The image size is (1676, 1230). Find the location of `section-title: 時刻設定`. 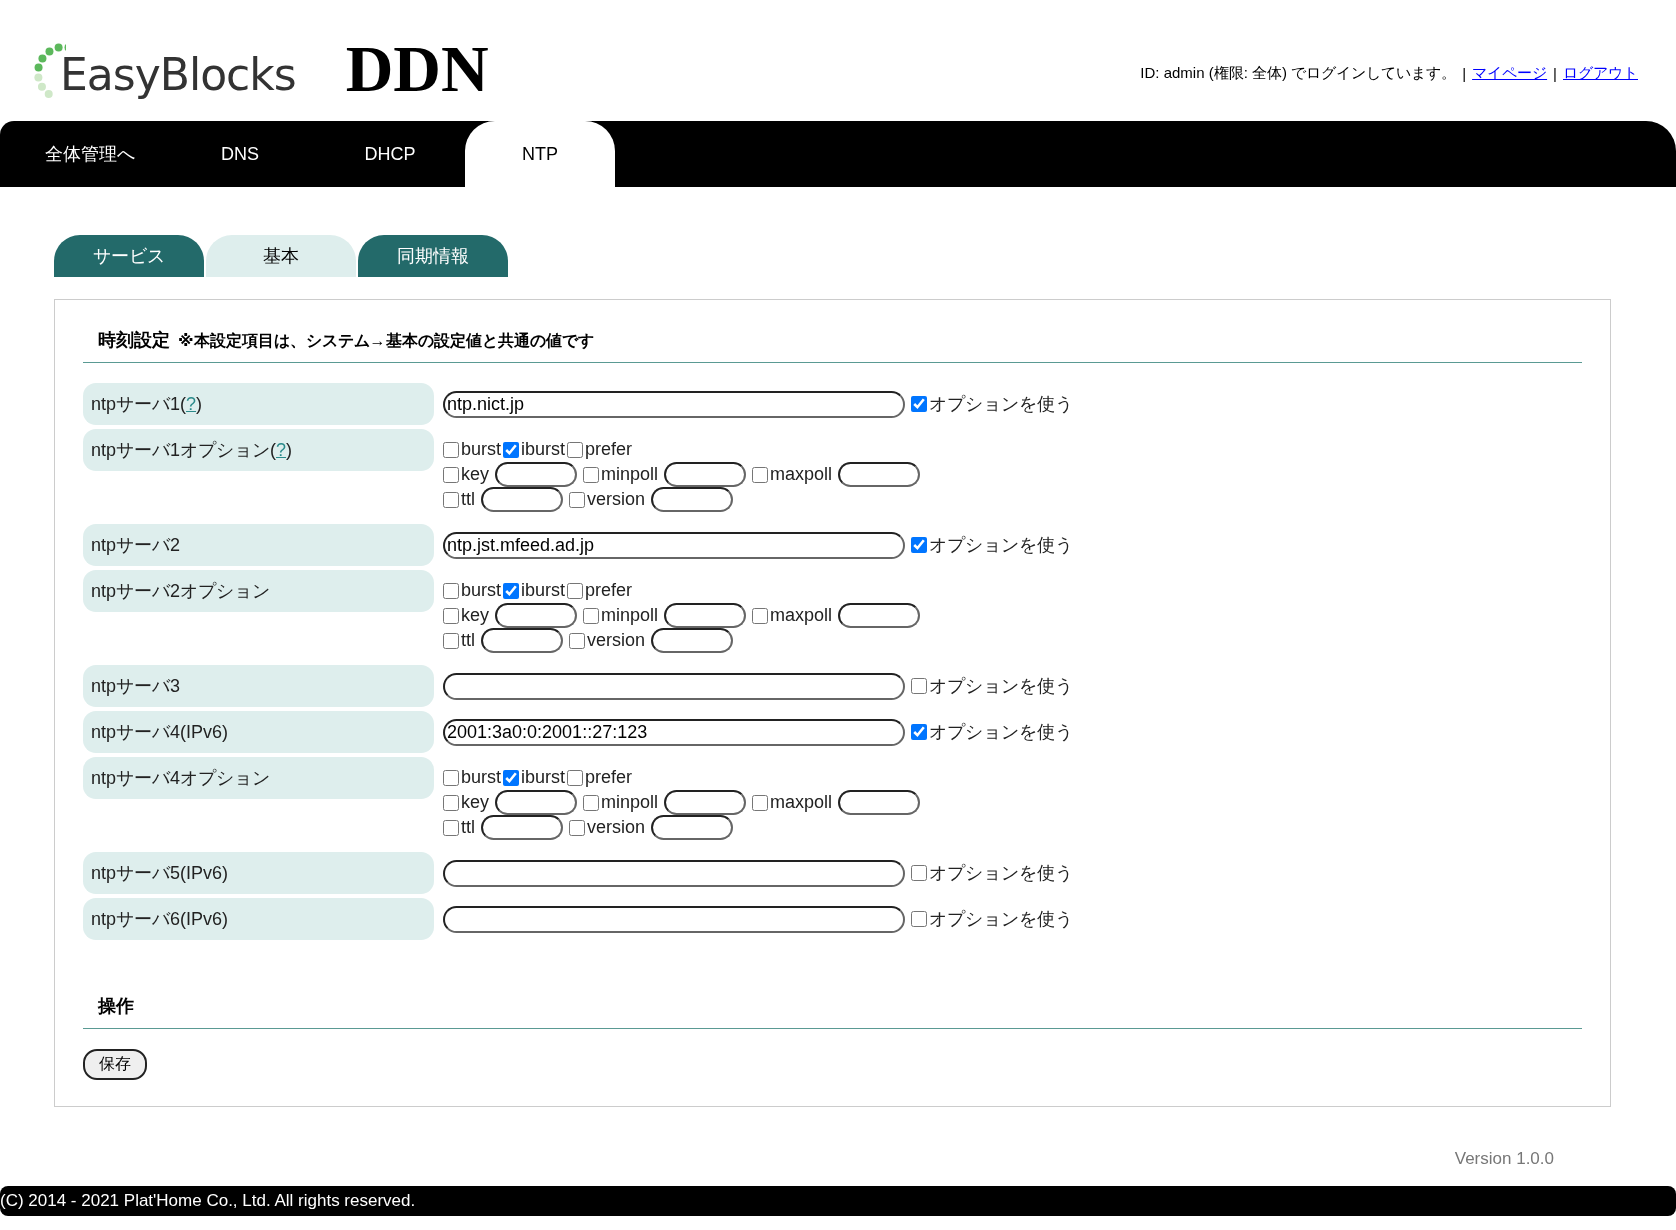

section-title: 時刻設定 is located at coordinates (134, 340).